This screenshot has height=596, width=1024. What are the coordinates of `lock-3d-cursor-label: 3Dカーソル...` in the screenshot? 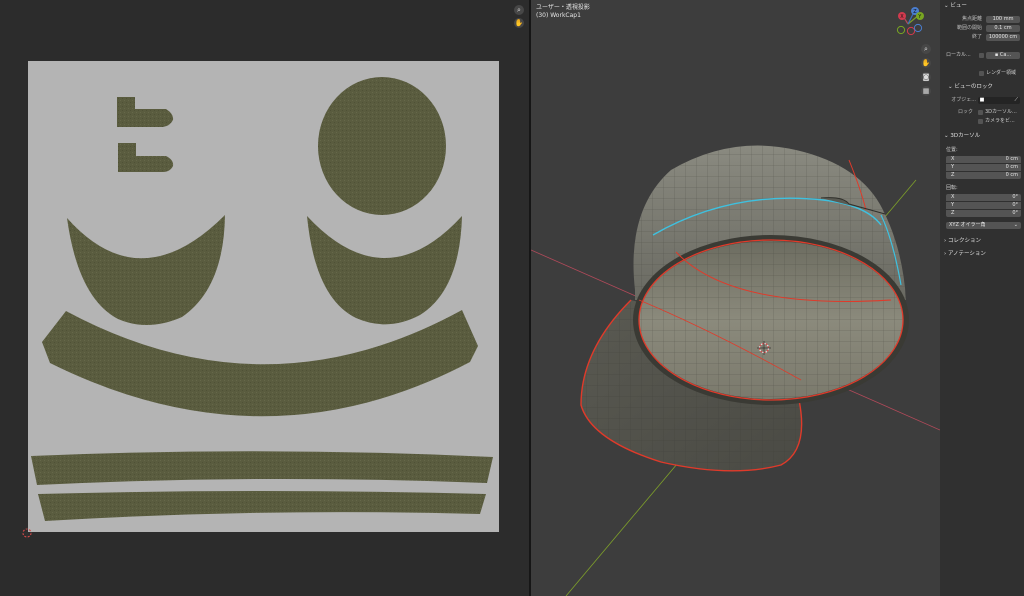 It's located at (1001, 112).